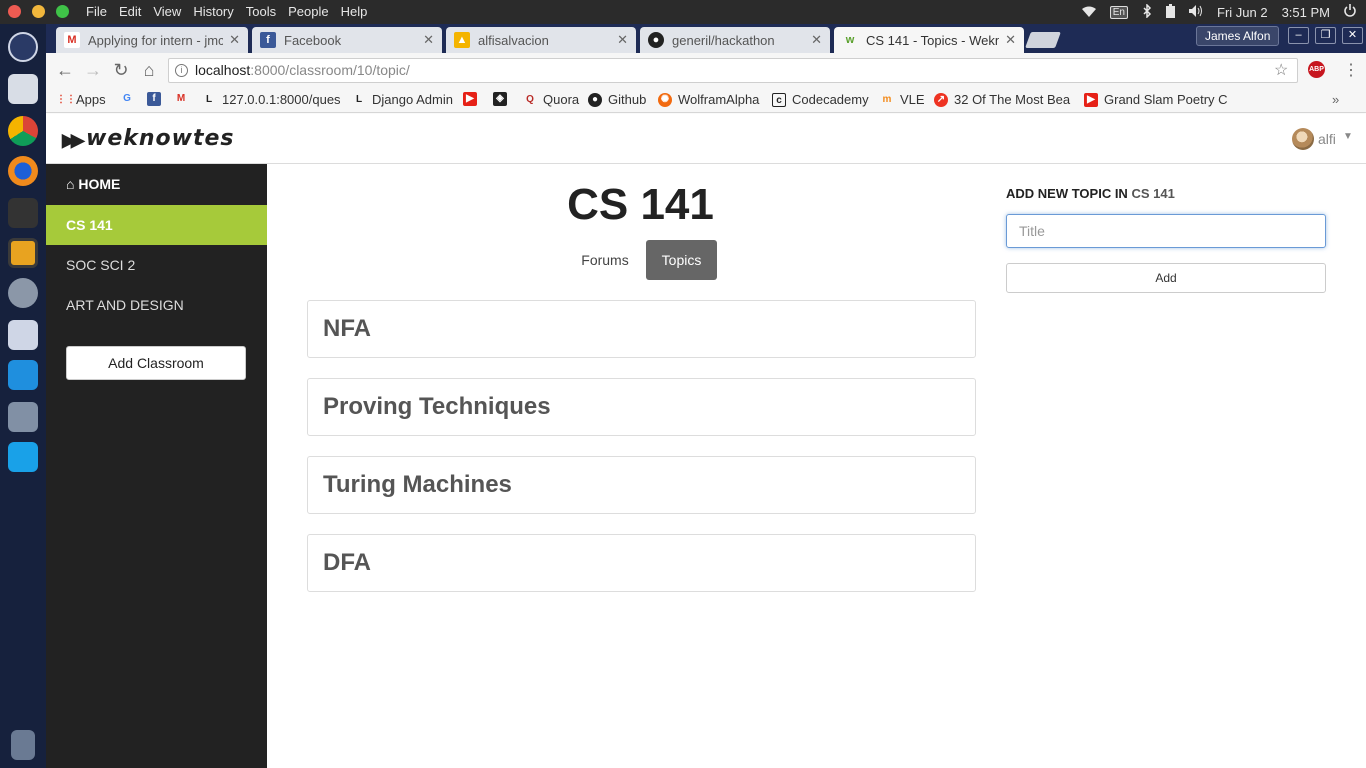 Image resolution: width=1366 pixels, height=768 pixels. Describe the element at coordinates (347, 40) in the screenshot. I see `browser-tab: f Facebook ✕` at that location.